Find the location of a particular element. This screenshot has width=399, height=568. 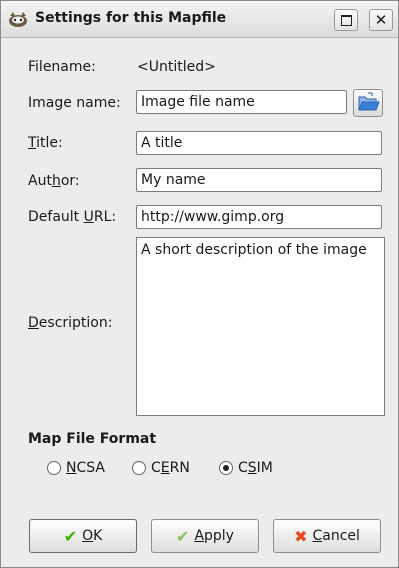

author-label: Author: is located at coordinates (54, 181).